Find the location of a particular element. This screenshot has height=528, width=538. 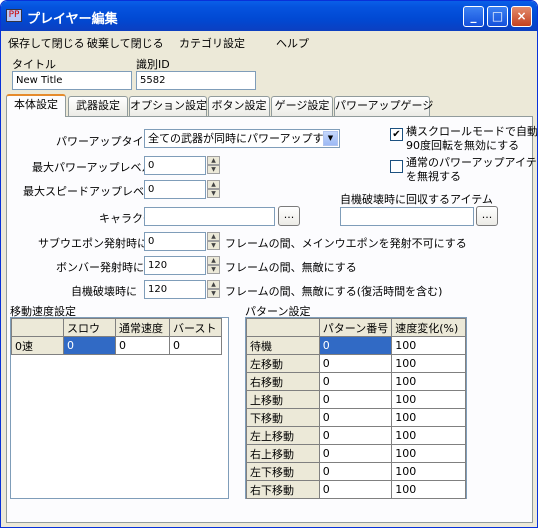

destroy-spinner: ▲ ▼ is located at coordinates (213, 289).